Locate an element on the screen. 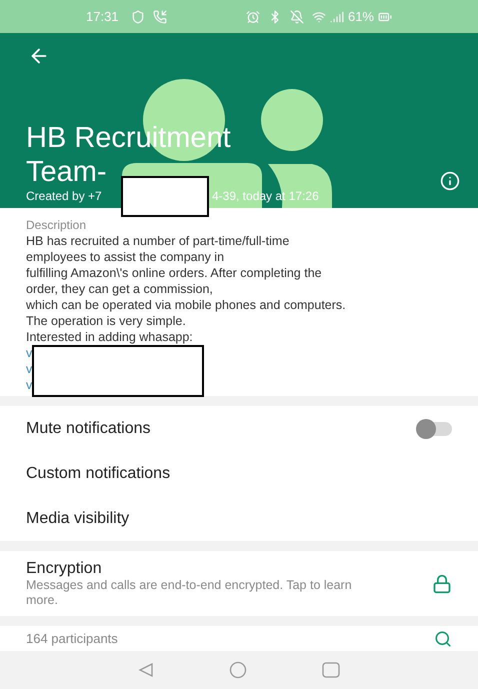 This screenshot has width=478, height=689. settings-label: Mute notifications is located at coordinates (88, 428).